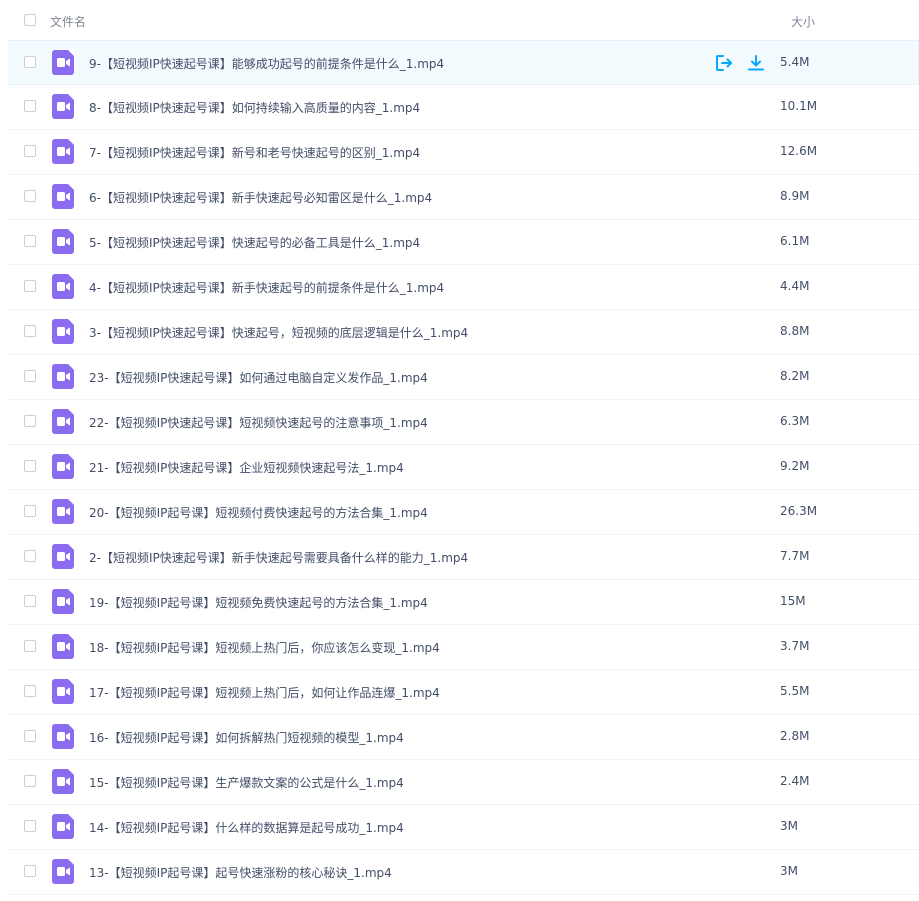 This screenshot has width=919, height=901. What do you see at coordinates (258, 377) in the screenshot?
I see `file-name: 23-【短视频IP快速起号课】如何通过电脑自定义发作品_1.mp4` at bounding box center [258, 377].